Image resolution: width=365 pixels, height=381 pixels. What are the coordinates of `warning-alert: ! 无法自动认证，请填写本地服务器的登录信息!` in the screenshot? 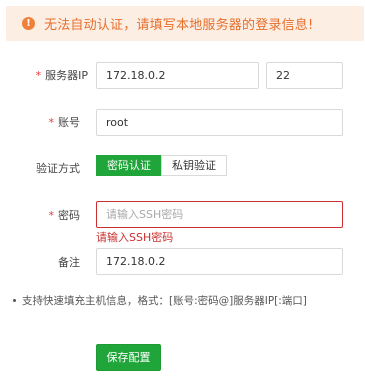 It's located at (185, 23).